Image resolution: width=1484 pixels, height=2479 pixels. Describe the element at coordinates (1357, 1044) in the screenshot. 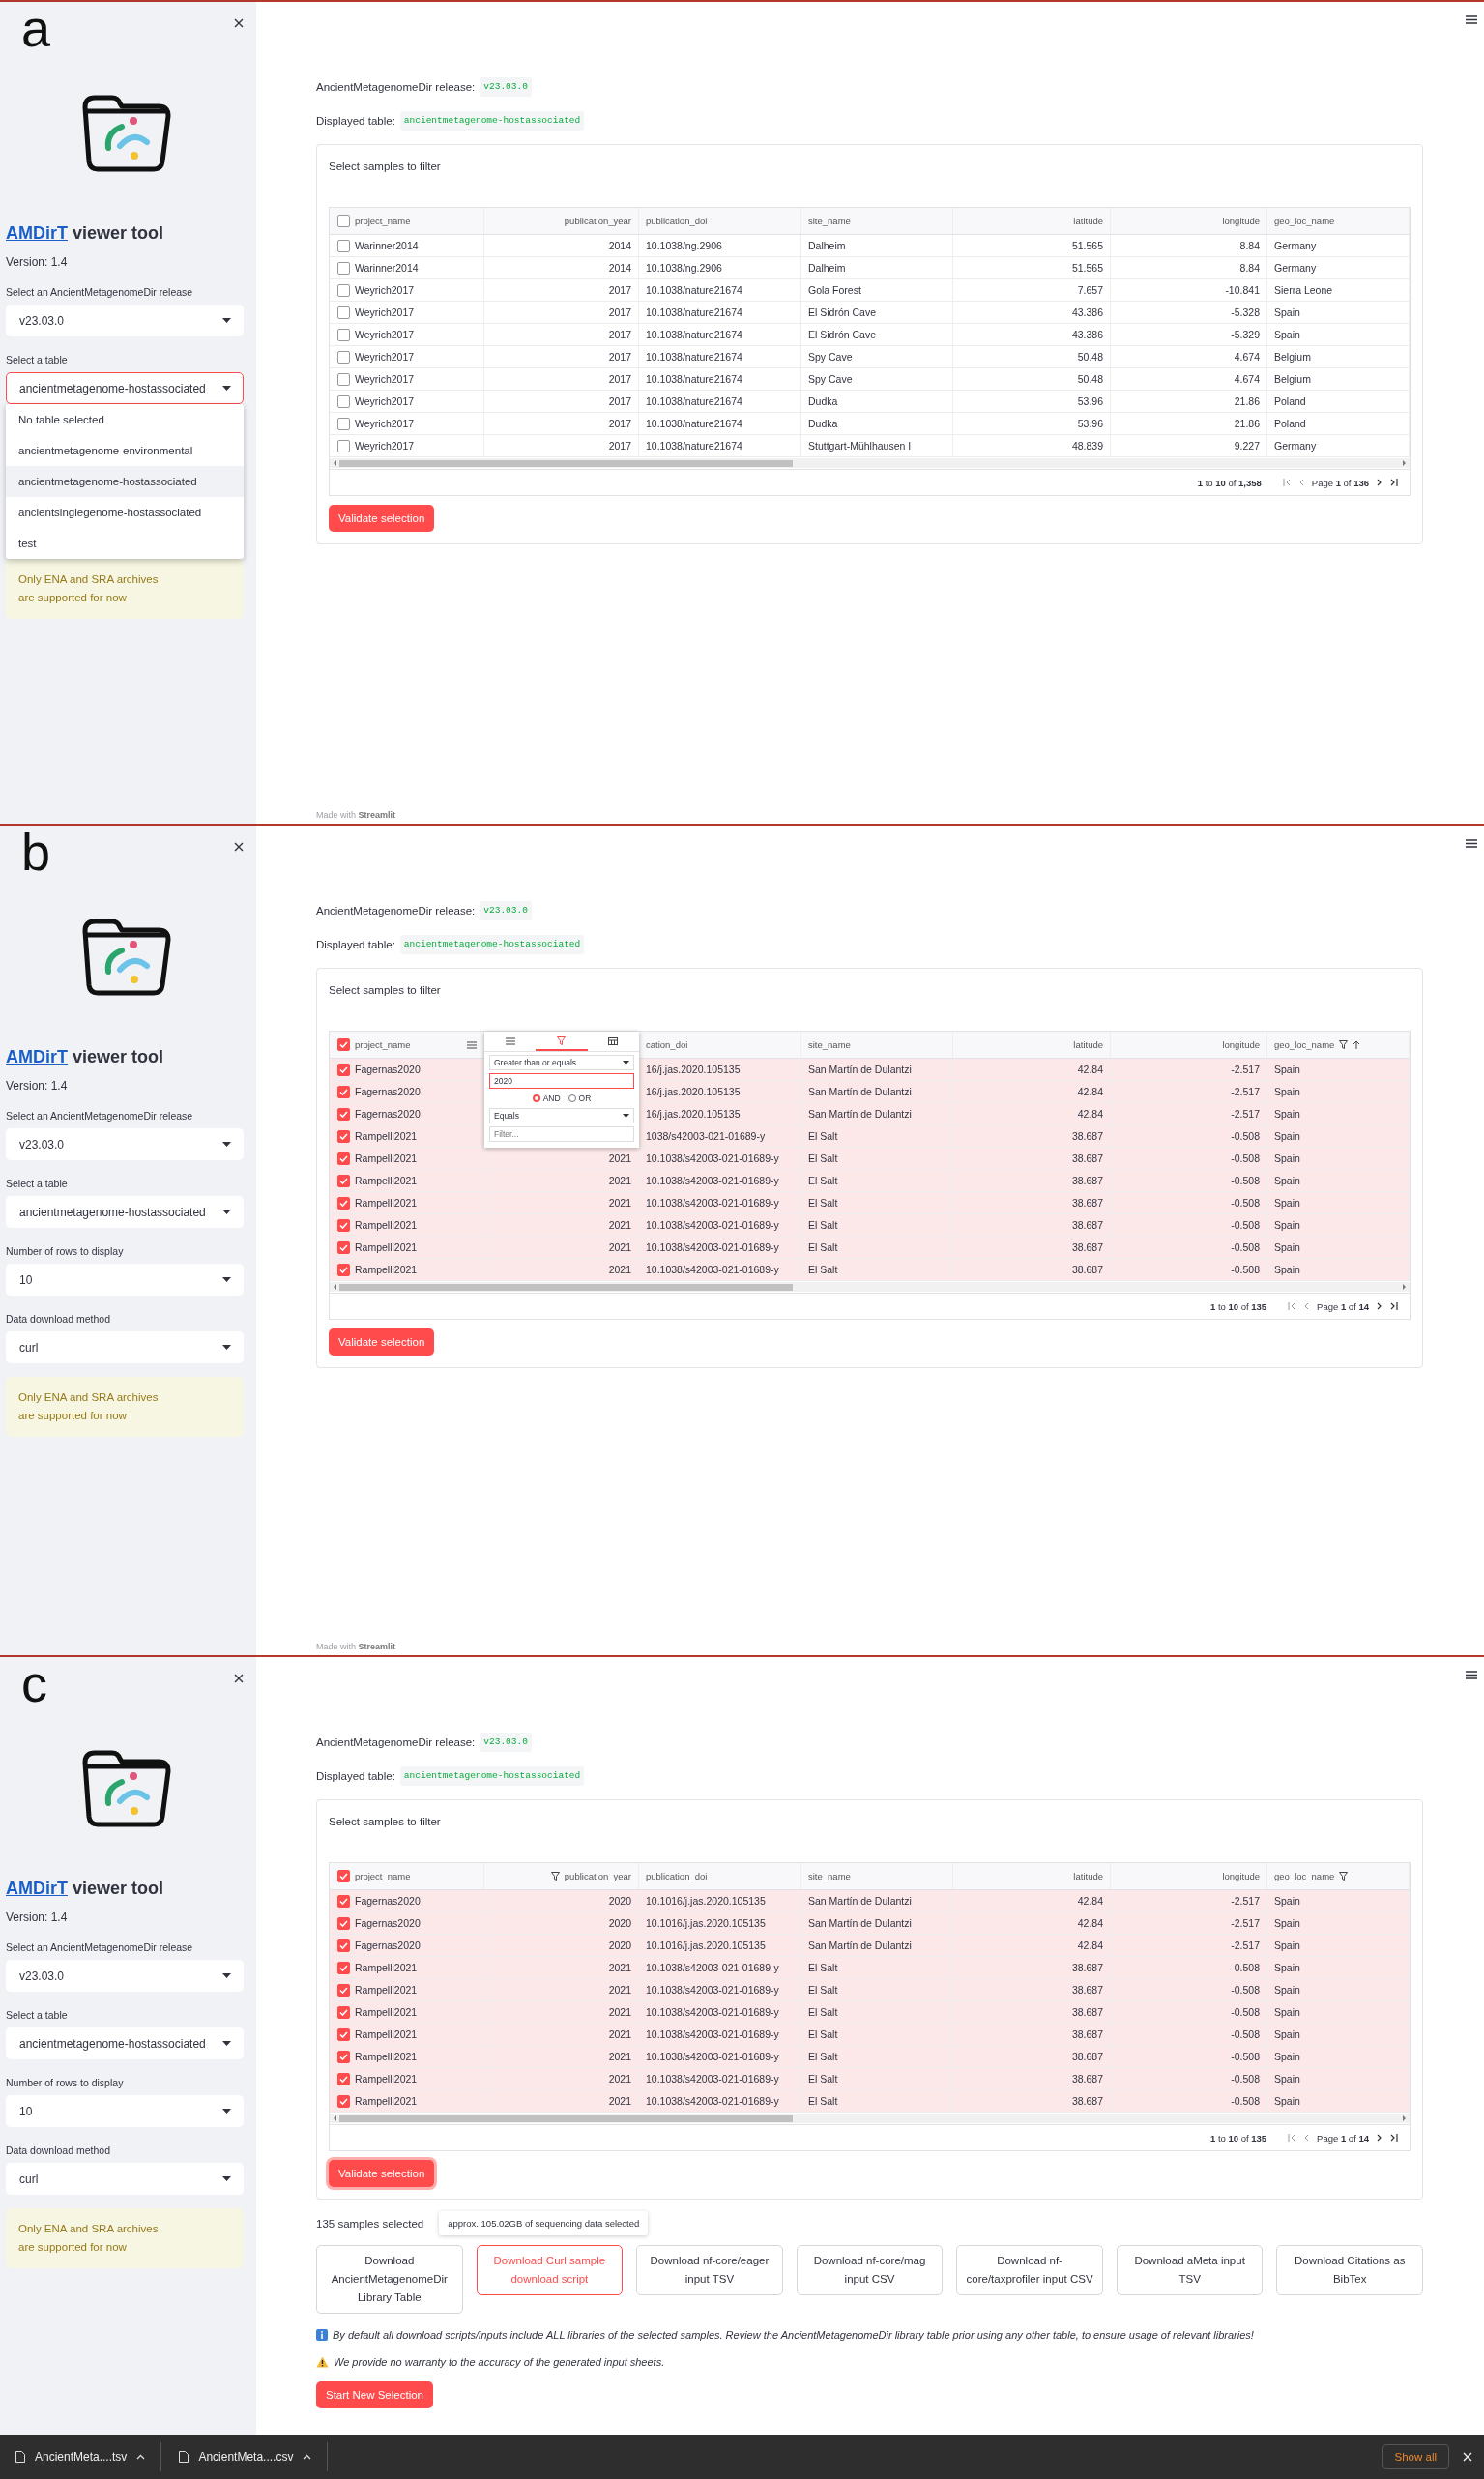

I see `sort-up-icon` at that location.